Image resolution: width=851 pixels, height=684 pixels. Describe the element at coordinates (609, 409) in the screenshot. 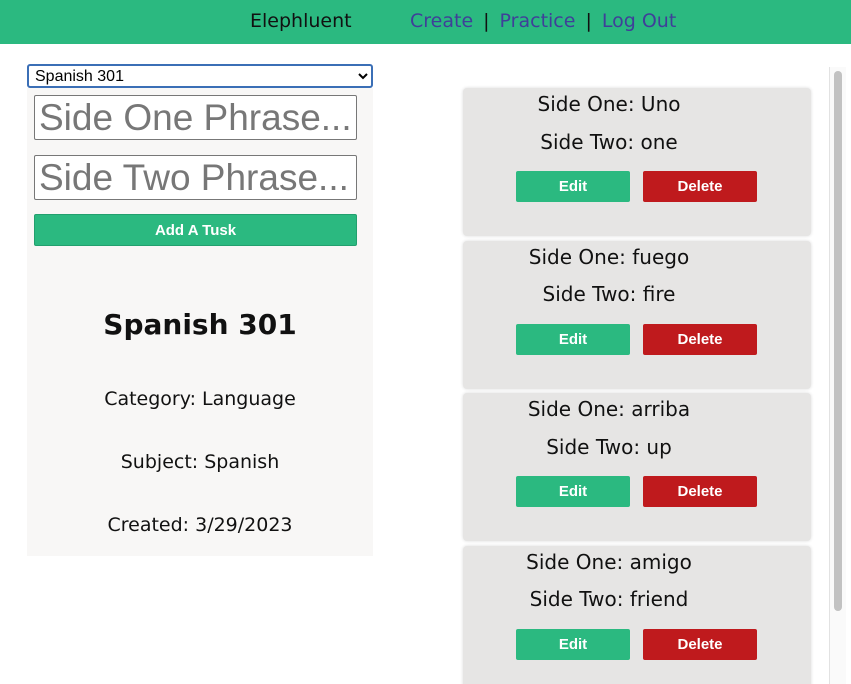

I see `card-side-one: Side One: arriba` at that location.